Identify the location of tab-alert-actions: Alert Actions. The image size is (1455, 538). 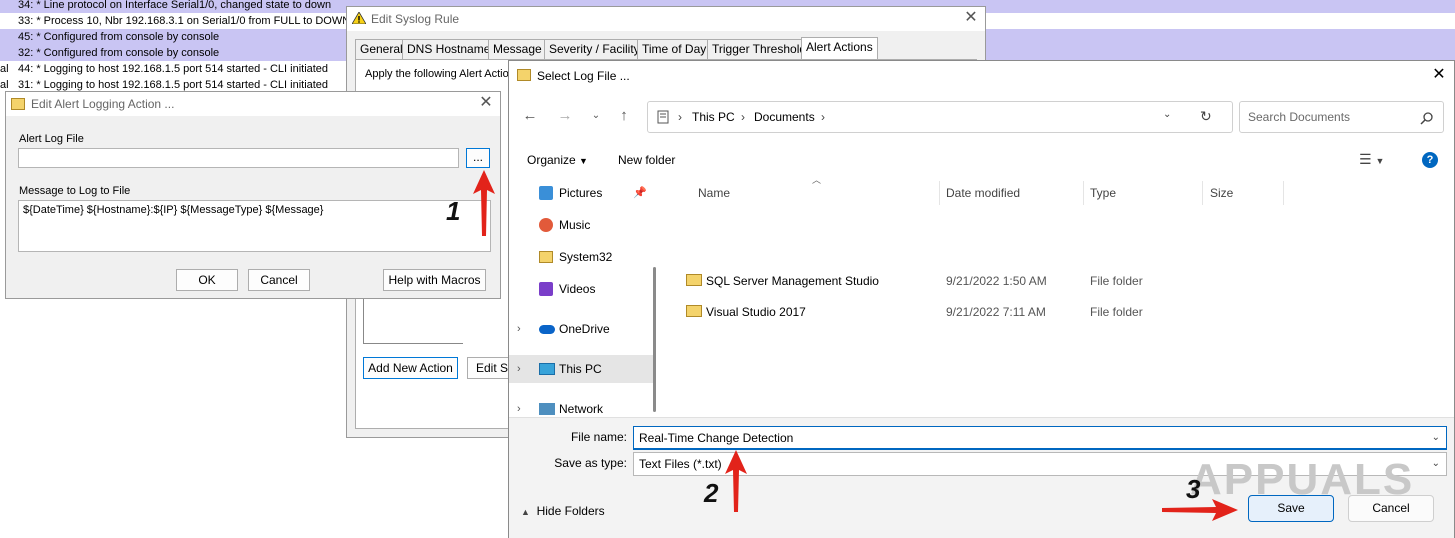
(839, 48).